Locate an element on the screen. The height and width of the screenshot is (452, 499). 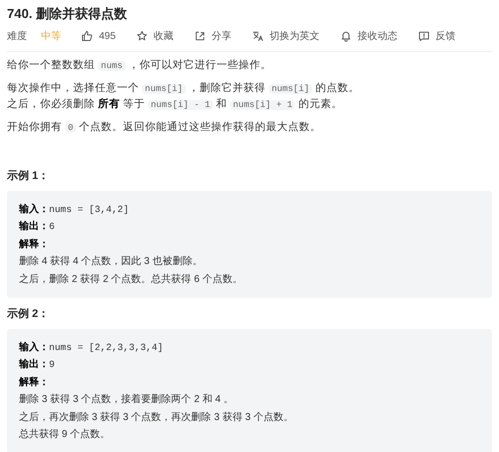
example-heading: 示例 1： is located at coordinates (28, 176).